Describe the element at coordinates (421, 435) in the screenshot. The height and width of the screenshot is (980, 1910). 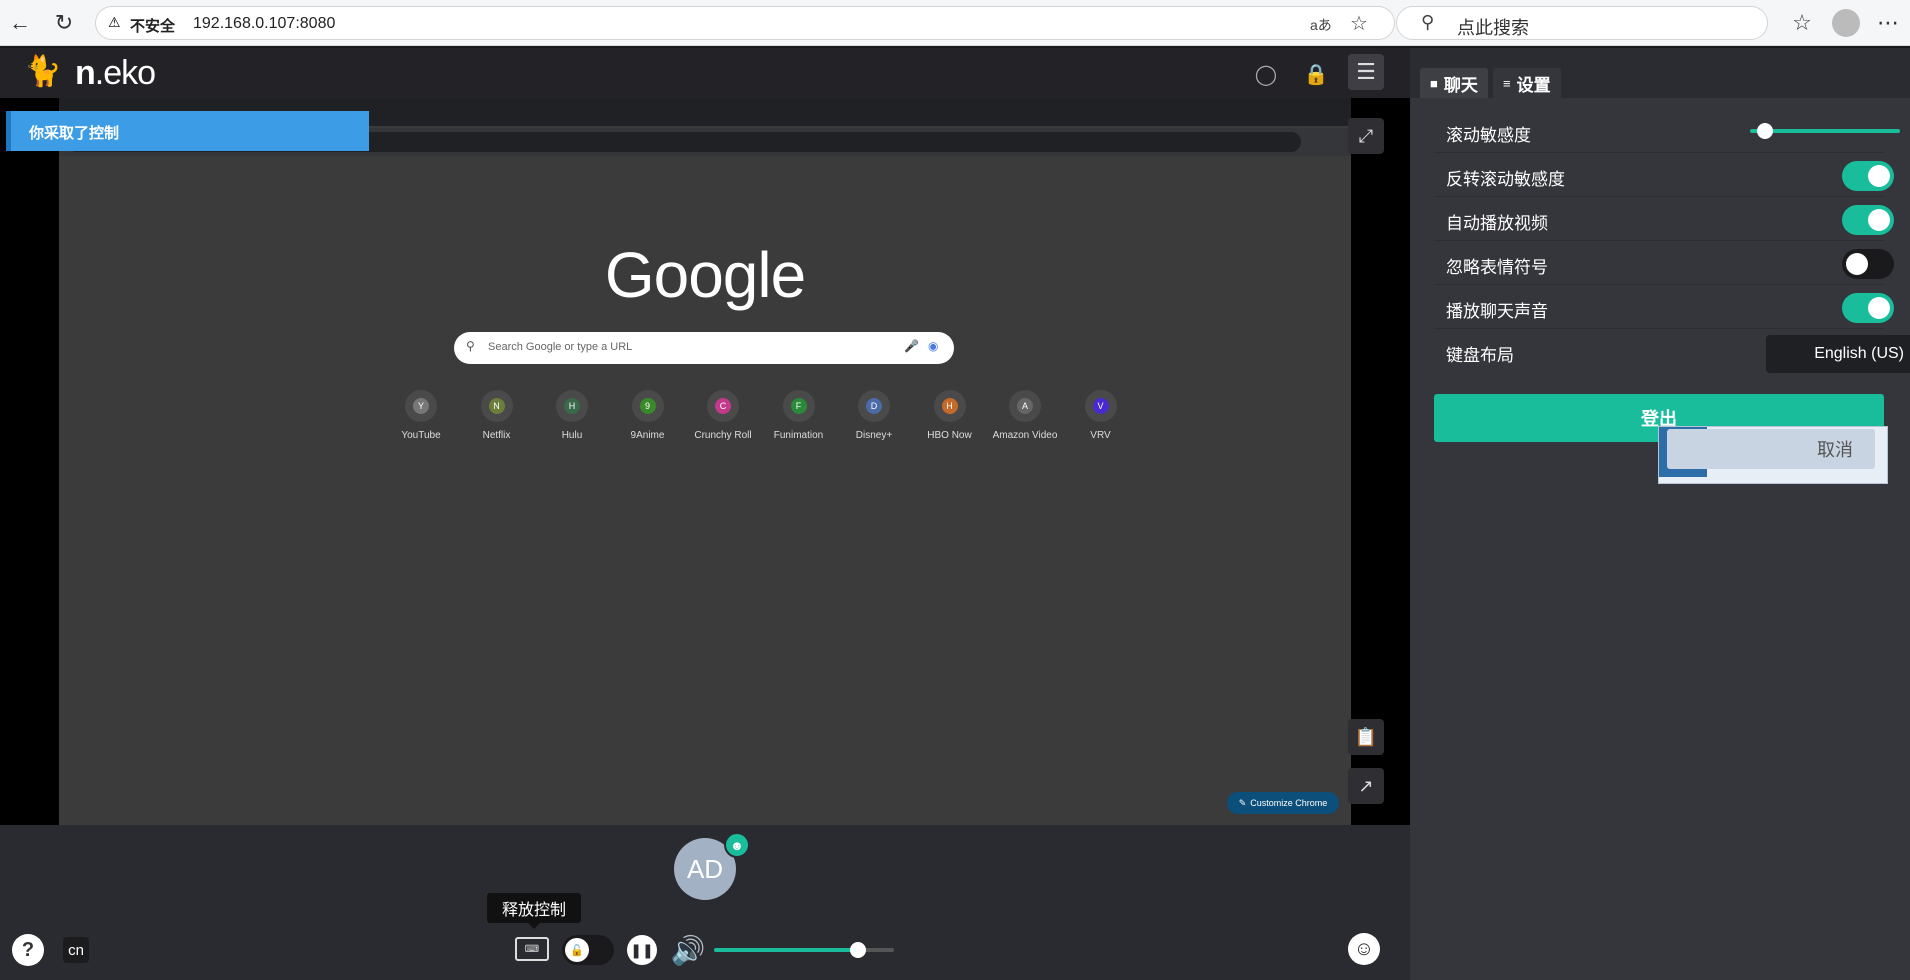
I see `shortcut-label: YouTube` at that location.